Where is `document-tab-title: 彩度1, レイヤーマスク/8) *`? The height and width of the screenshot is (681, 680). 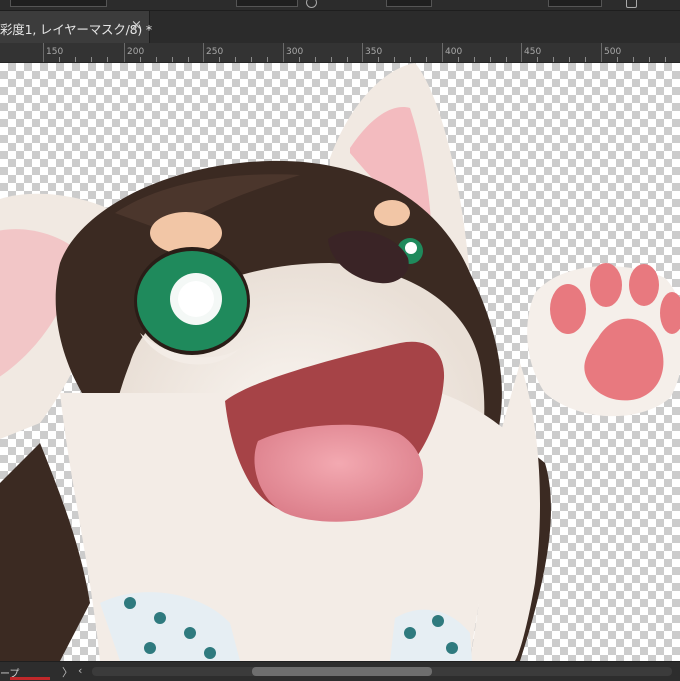 document-tab-title: 彩度1, レイヤーマスク/8) * is located at coordinates (76, 29).